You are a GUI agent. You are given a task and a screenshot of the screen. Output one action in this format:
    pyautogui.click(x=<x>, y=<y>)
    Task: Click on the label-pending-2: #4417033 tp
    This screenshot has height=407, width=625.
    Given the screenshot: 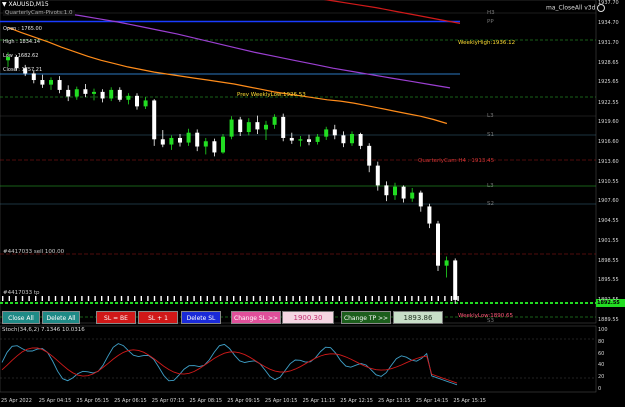 What is the action you would take?
    pyautogui.click(x=21, y=293)
    